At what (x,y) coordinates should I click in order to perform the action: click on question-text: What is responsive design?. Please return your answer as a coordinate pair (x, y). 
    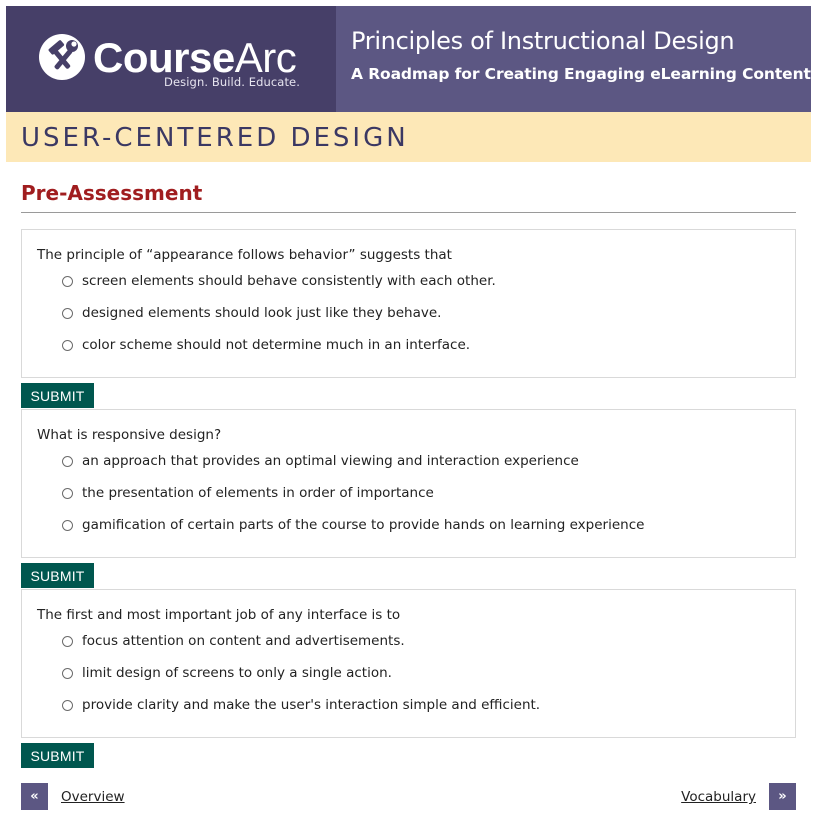
    Looking at the image, I should click on (129, 435).